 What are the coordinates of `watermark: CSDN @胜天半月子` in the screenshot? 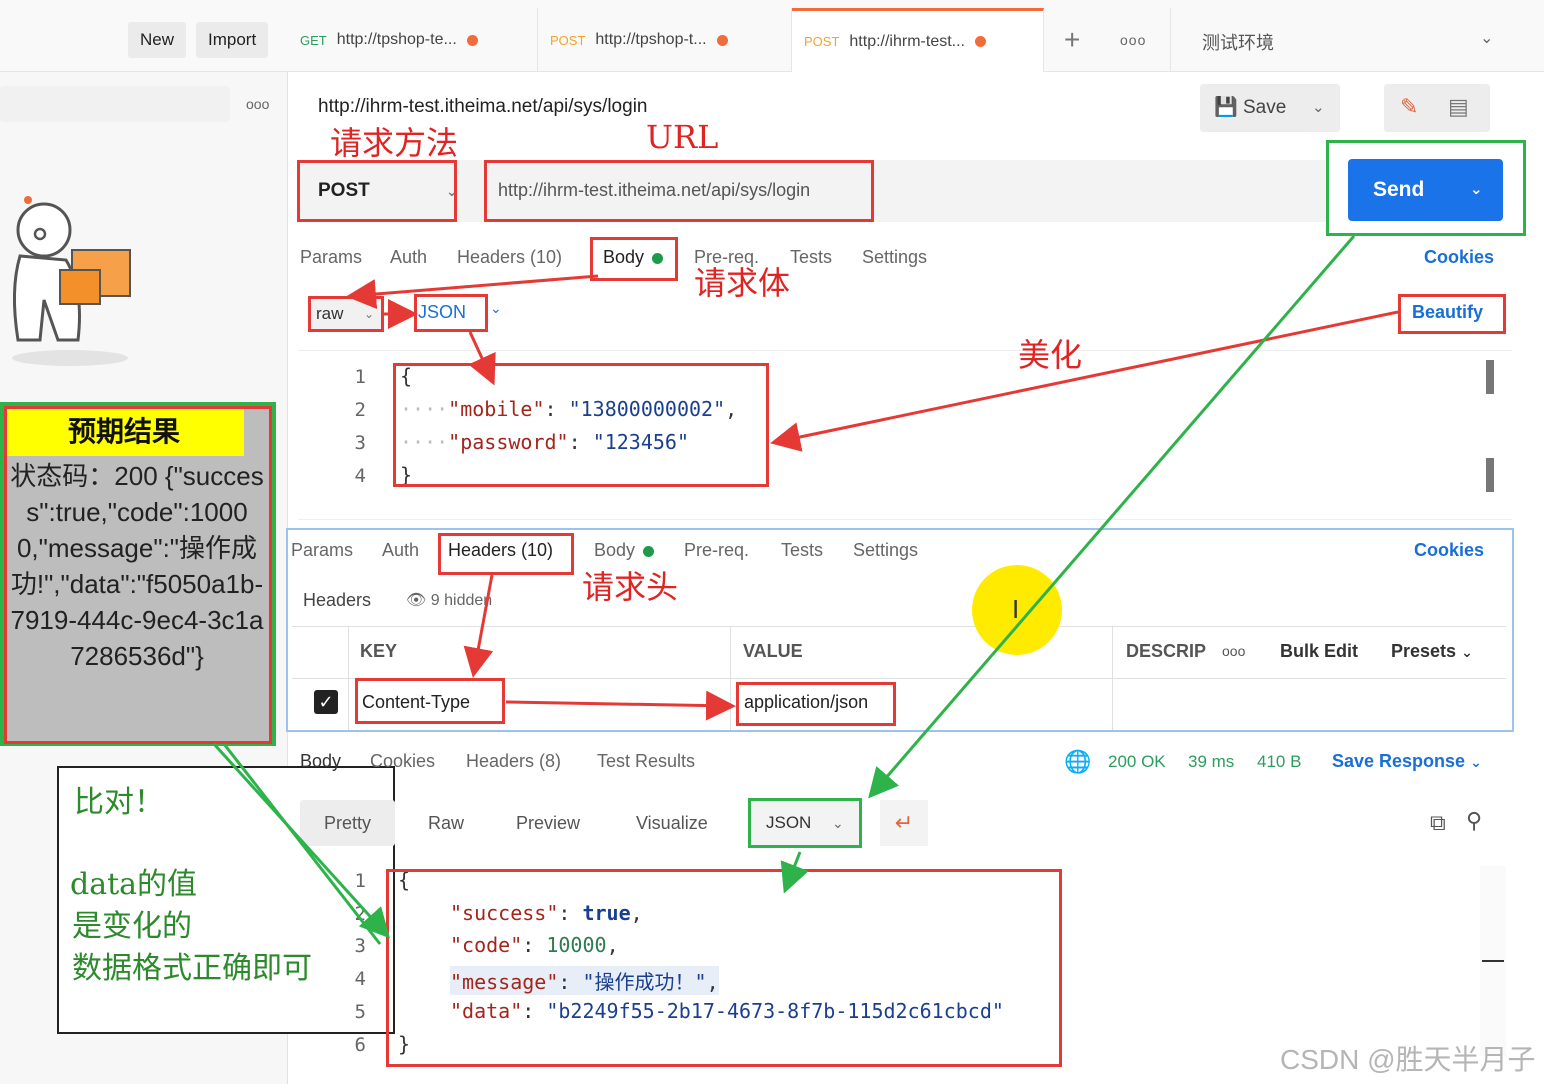 It's located at (1408, 1059).